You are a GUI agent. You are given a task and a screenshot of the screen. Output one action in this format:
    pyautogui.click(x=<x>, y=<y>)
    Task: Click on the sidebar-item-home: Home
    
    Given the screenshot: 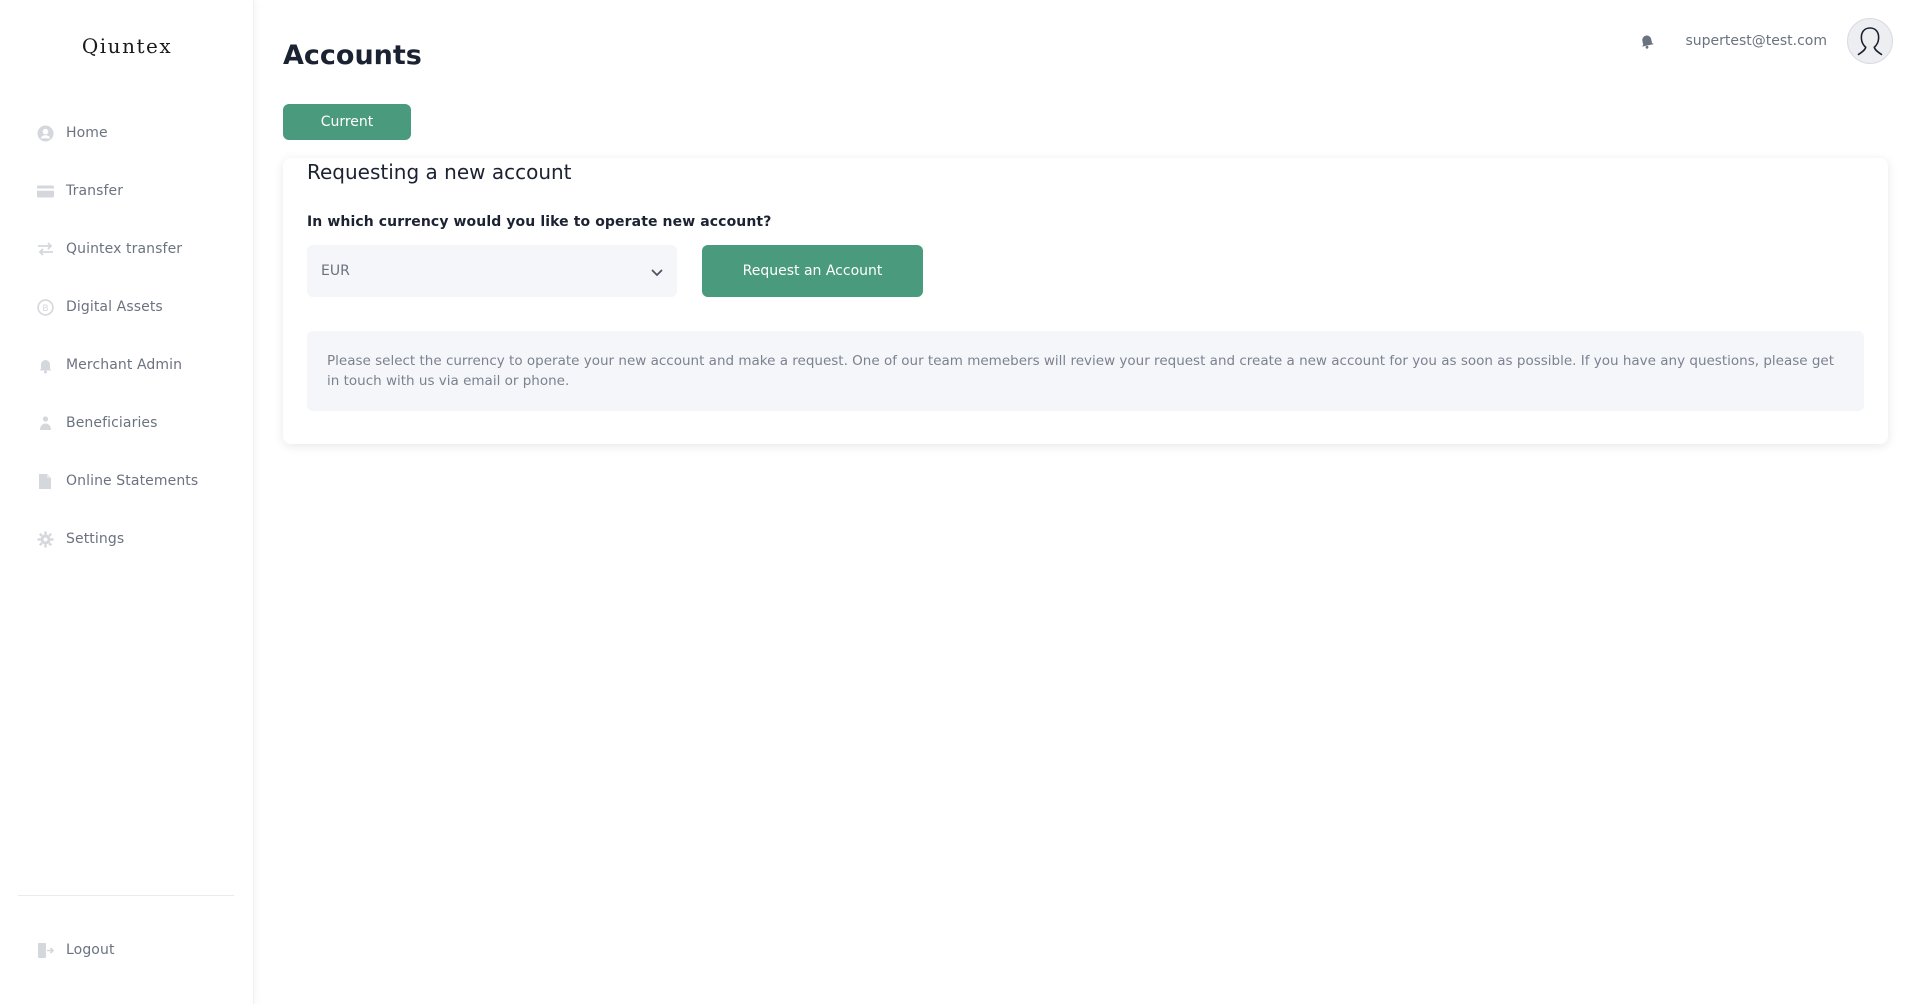 What is the action you would take?
    pyautogui.click(x=127, y=133)
    